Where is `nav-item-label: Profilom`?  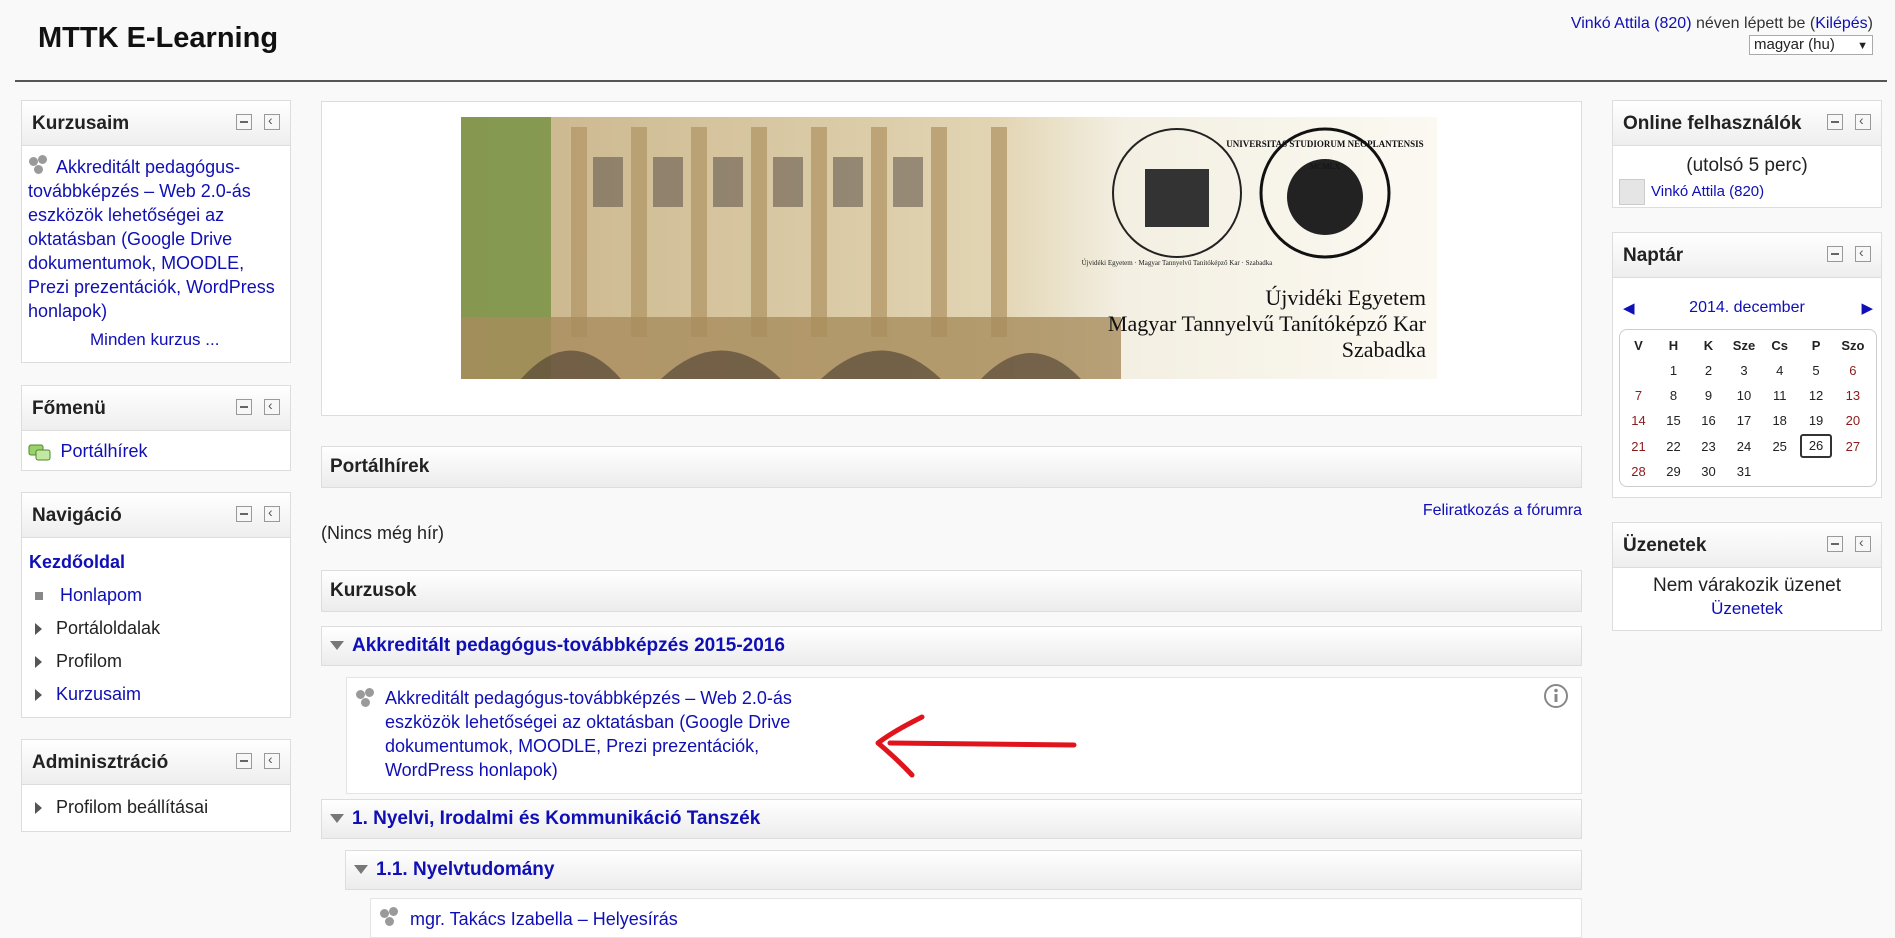
nav-item-label: Profilom is located at coordinates (89, 661).